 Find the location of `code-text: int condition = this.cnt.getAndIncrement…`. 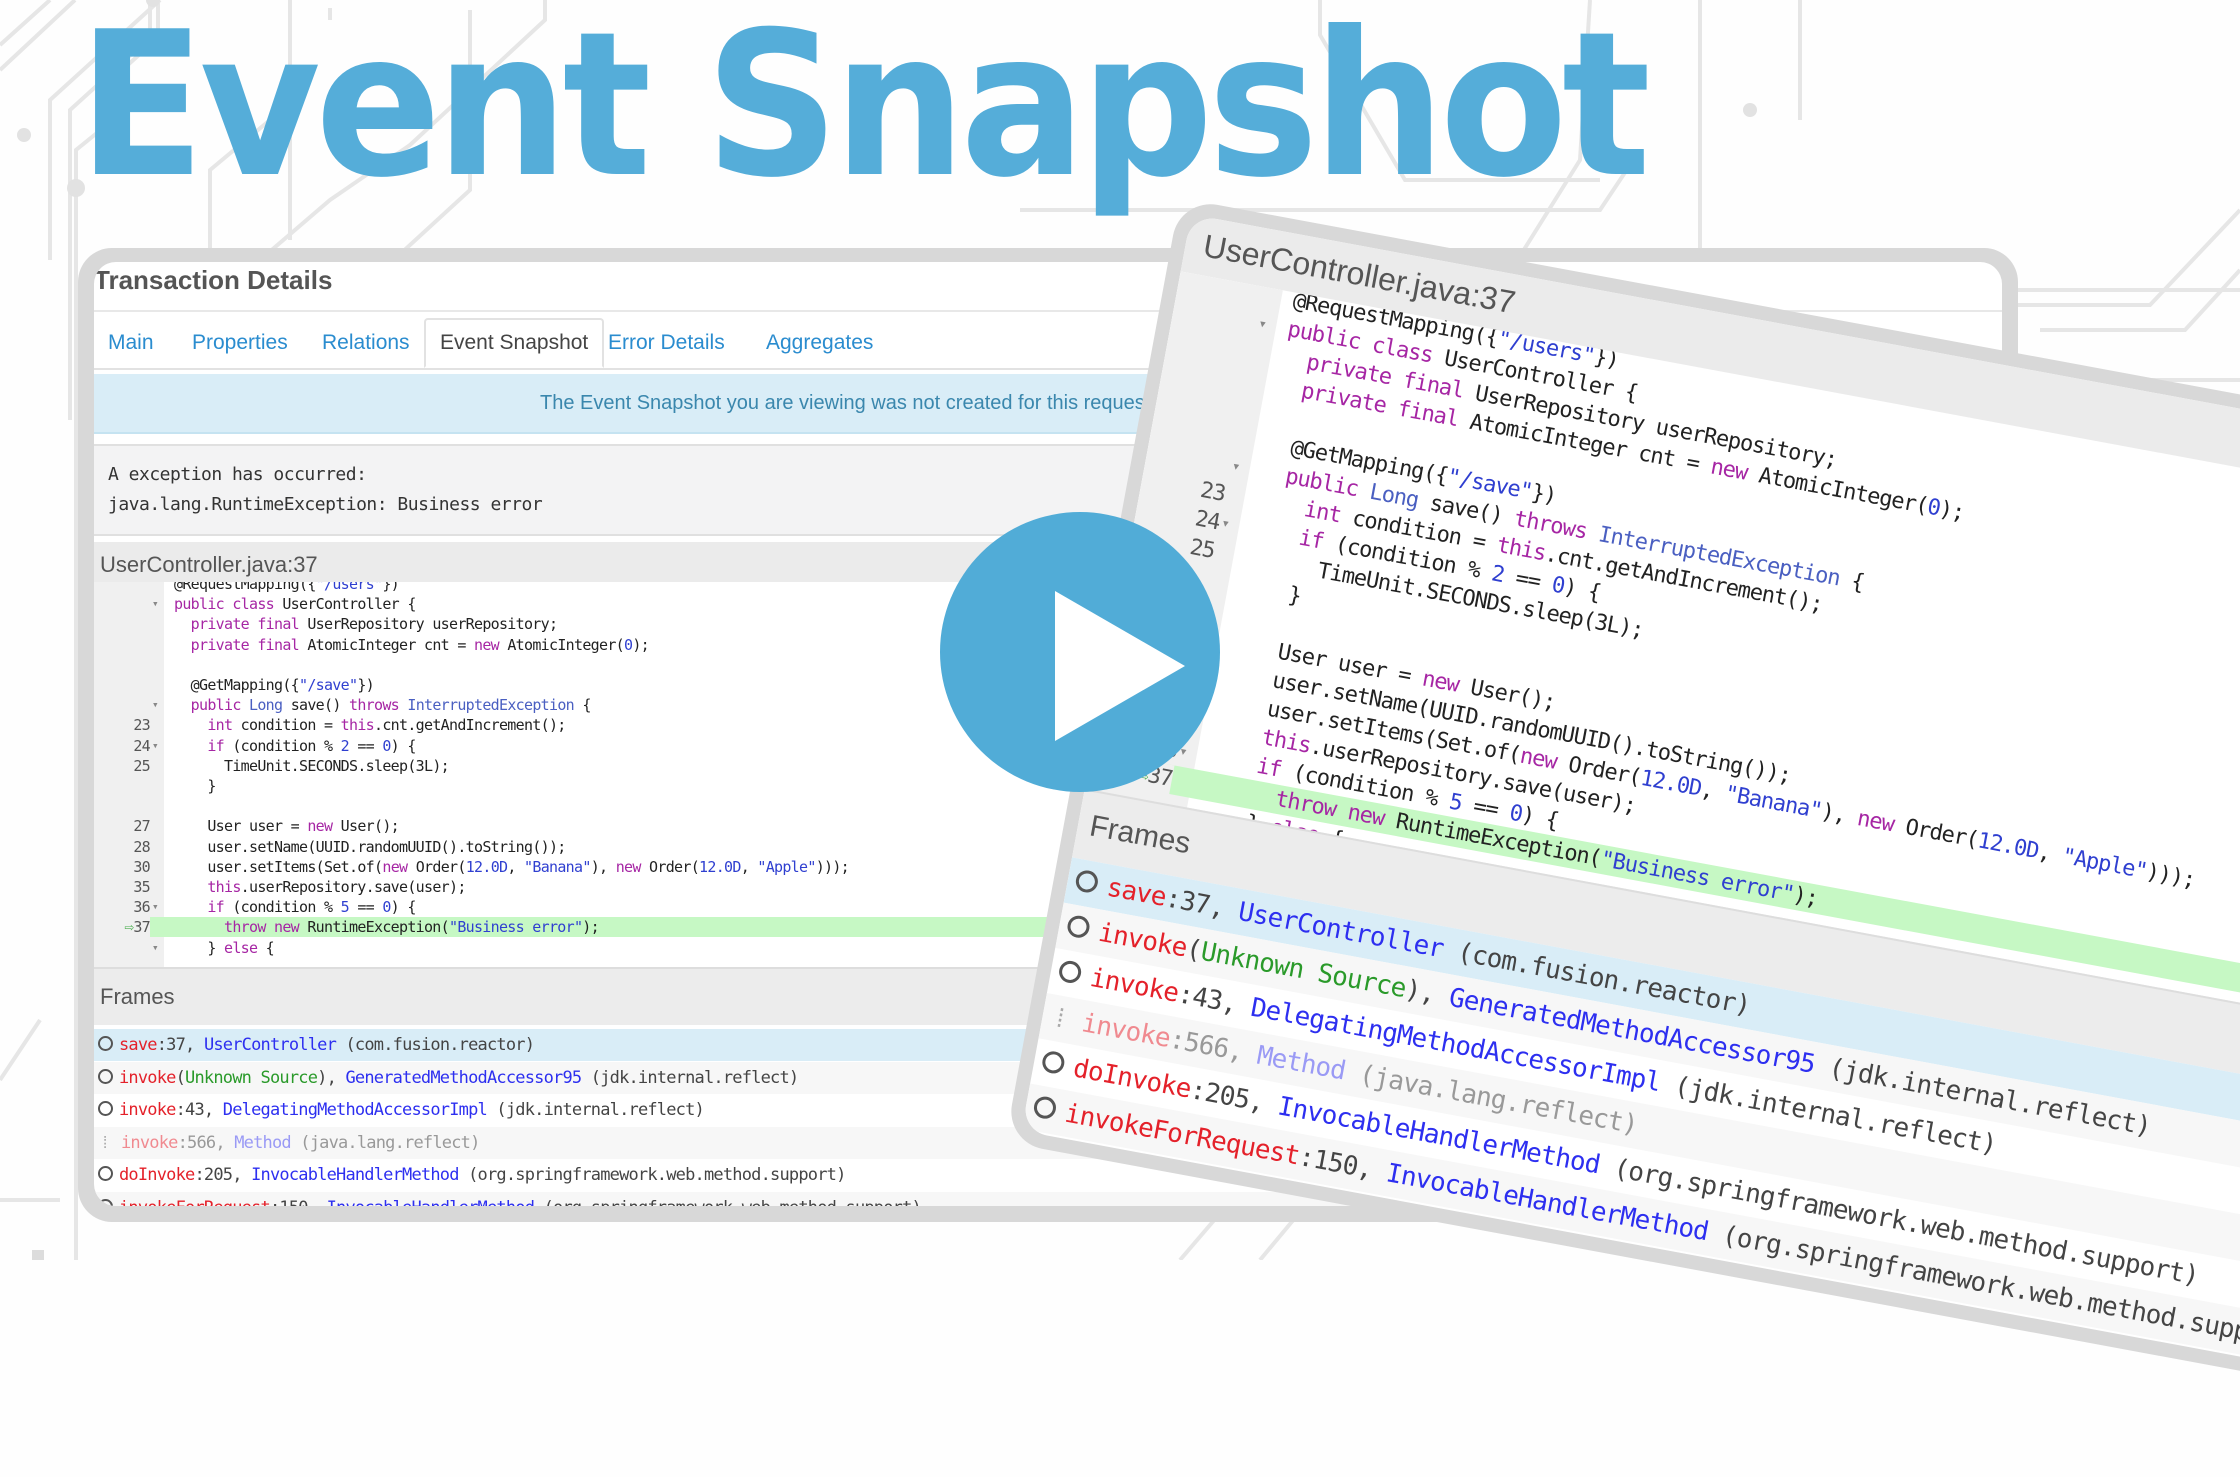

code-text: int condition = this.cnt.getAndIncrement… is located at coordinates (370, 725).